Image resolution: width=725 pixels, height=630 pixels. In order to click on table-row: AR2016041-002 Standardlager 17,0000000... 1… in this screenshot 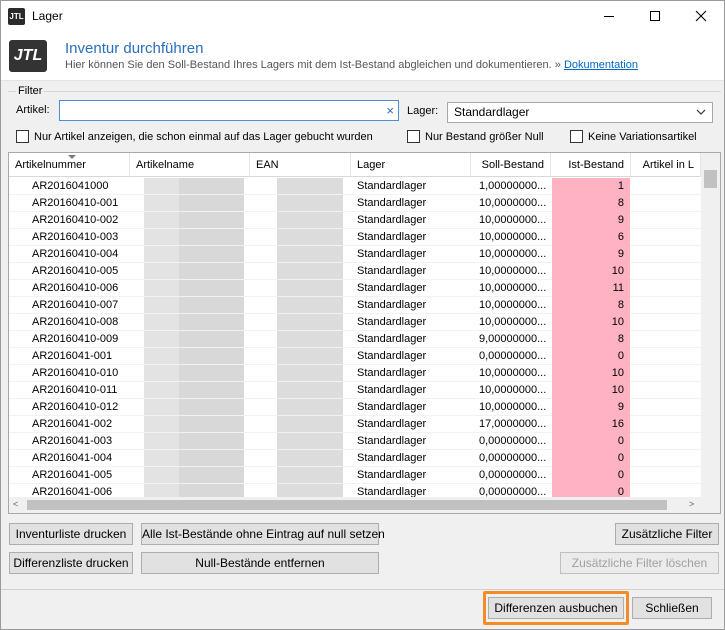, I will do `click(355, 424)`.